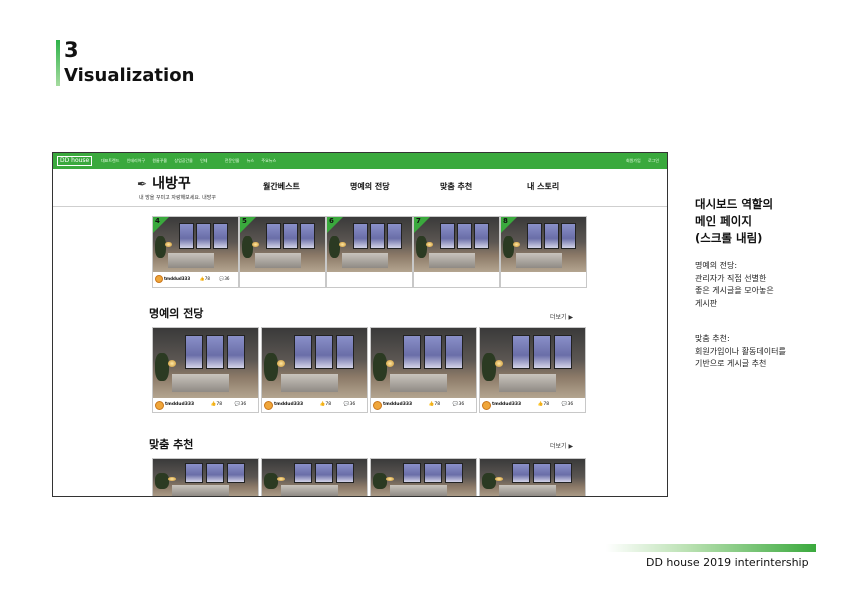  I want to click on top-link: 상업공간몰, so click(183, 160).